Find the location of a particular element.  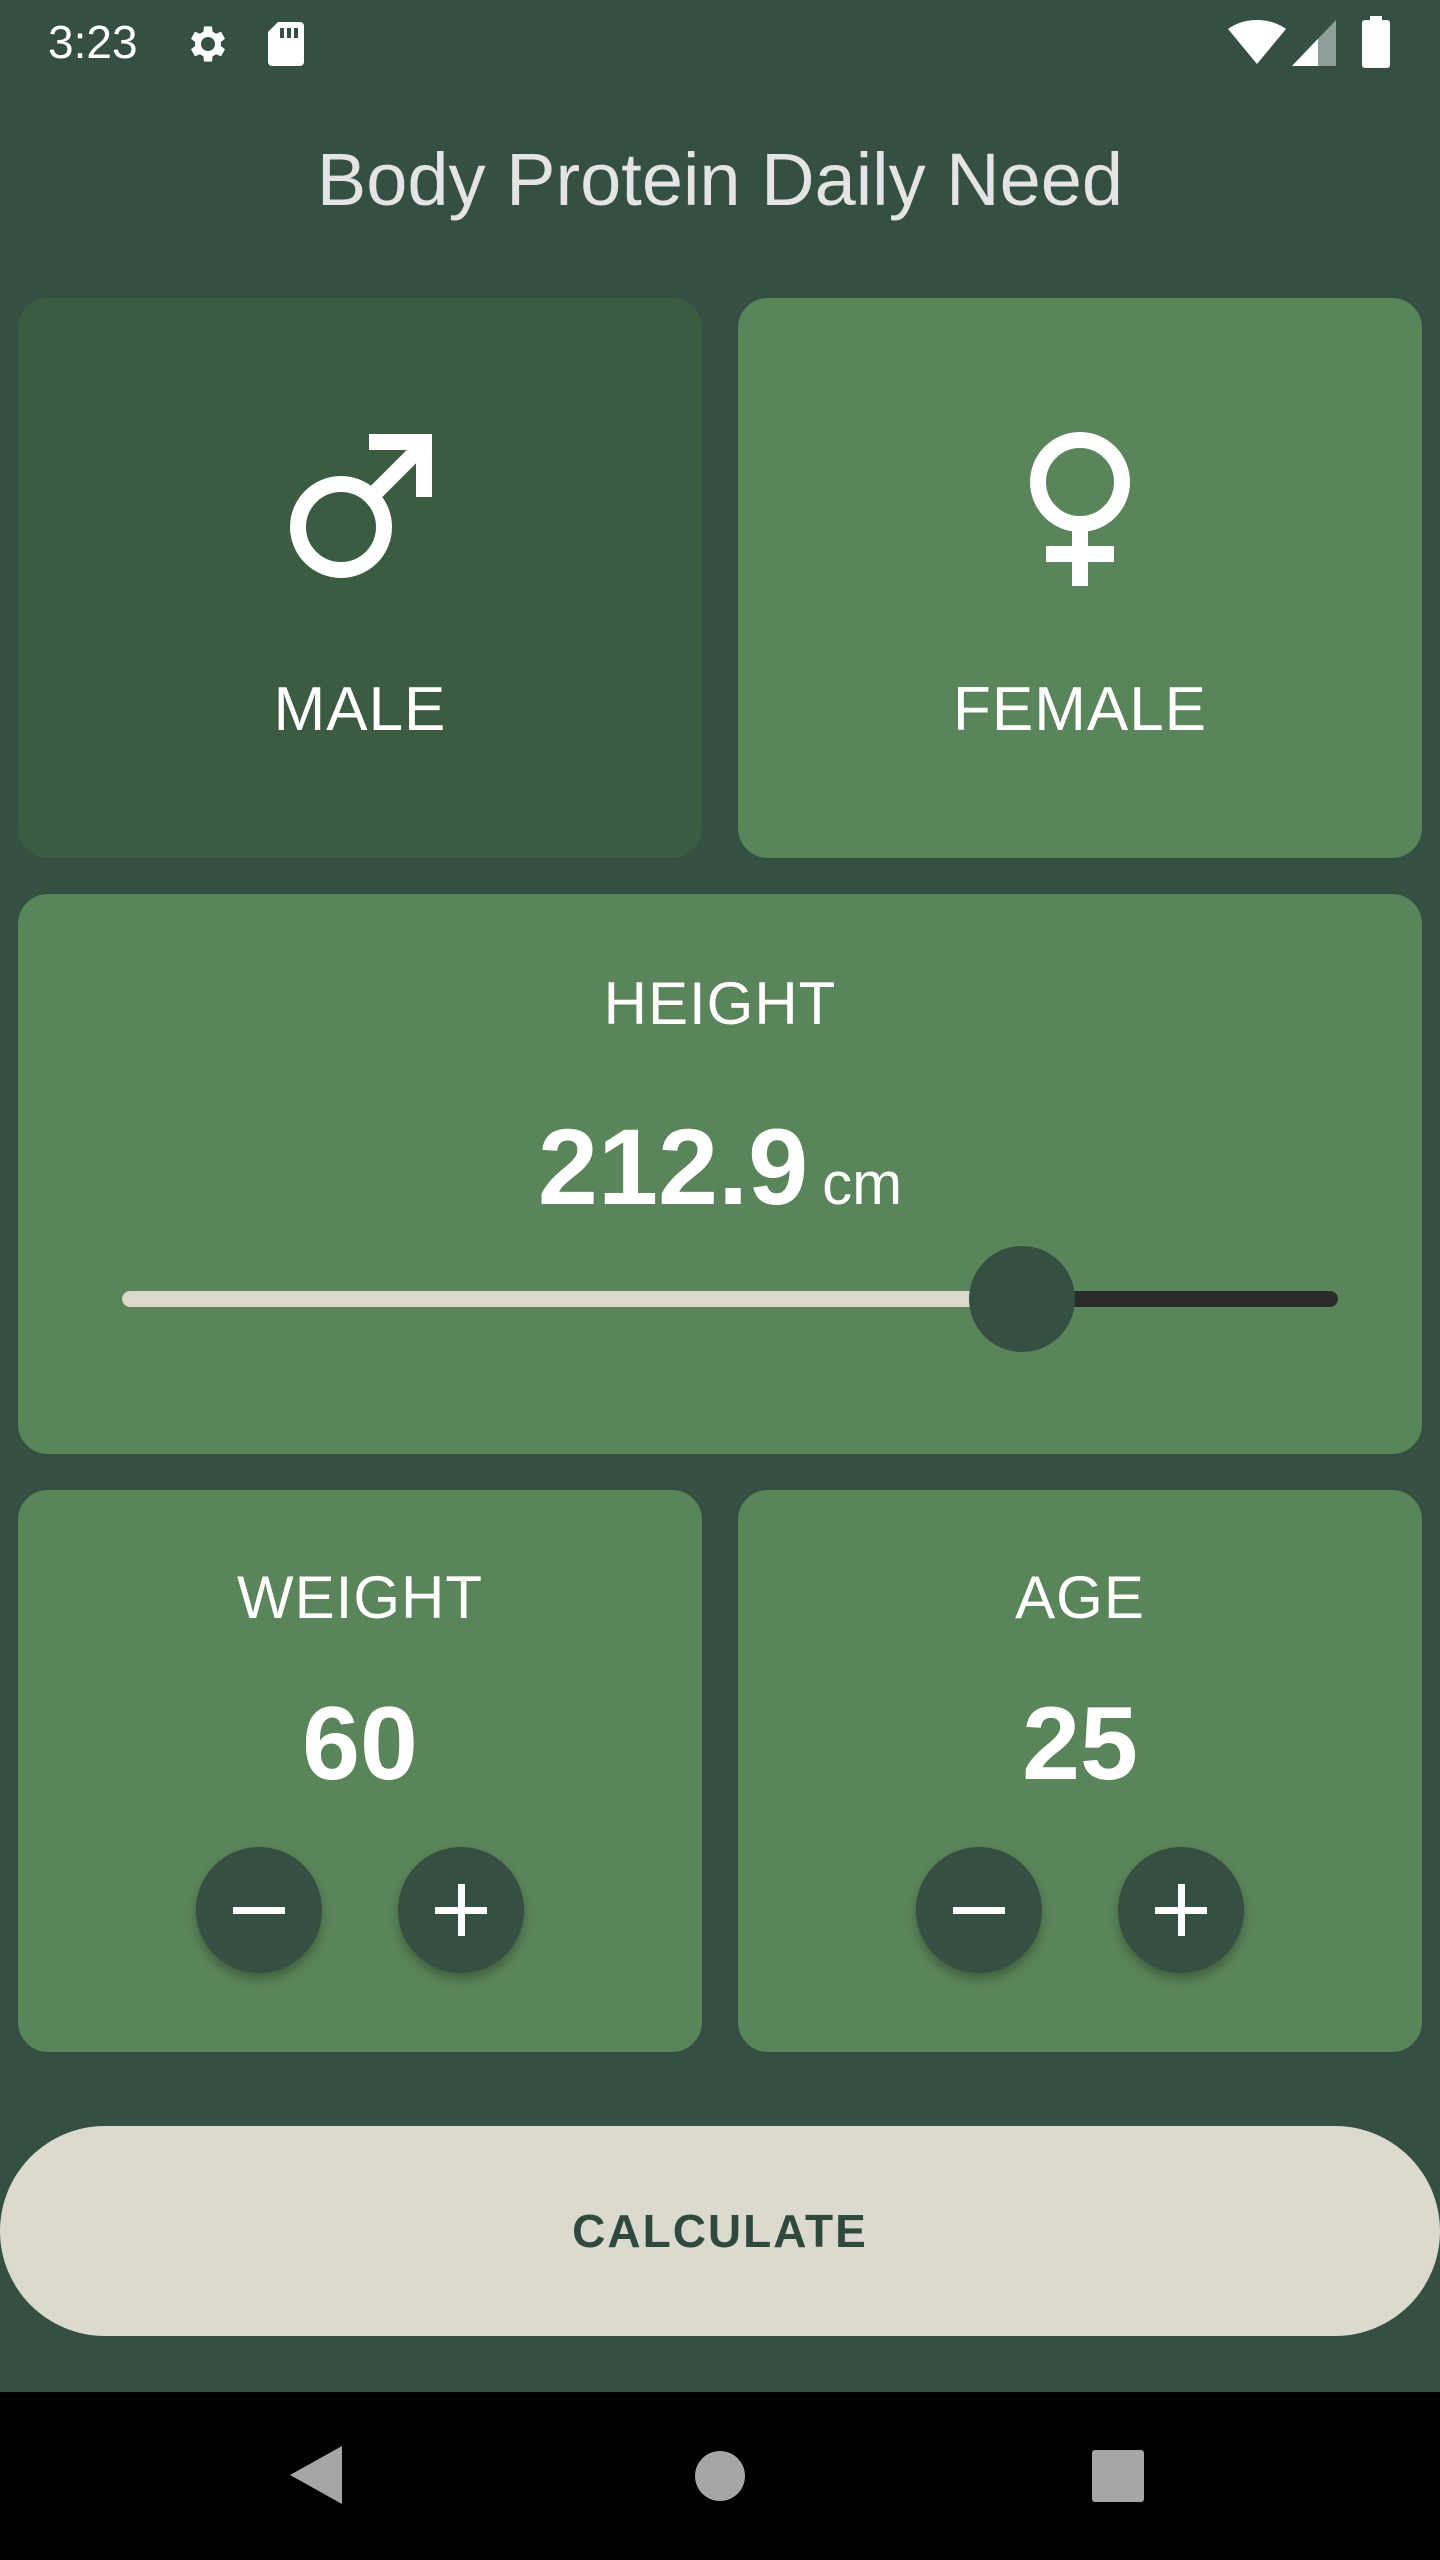

height-value-display: 212.9 cm is located at coordinates (720, 1175).